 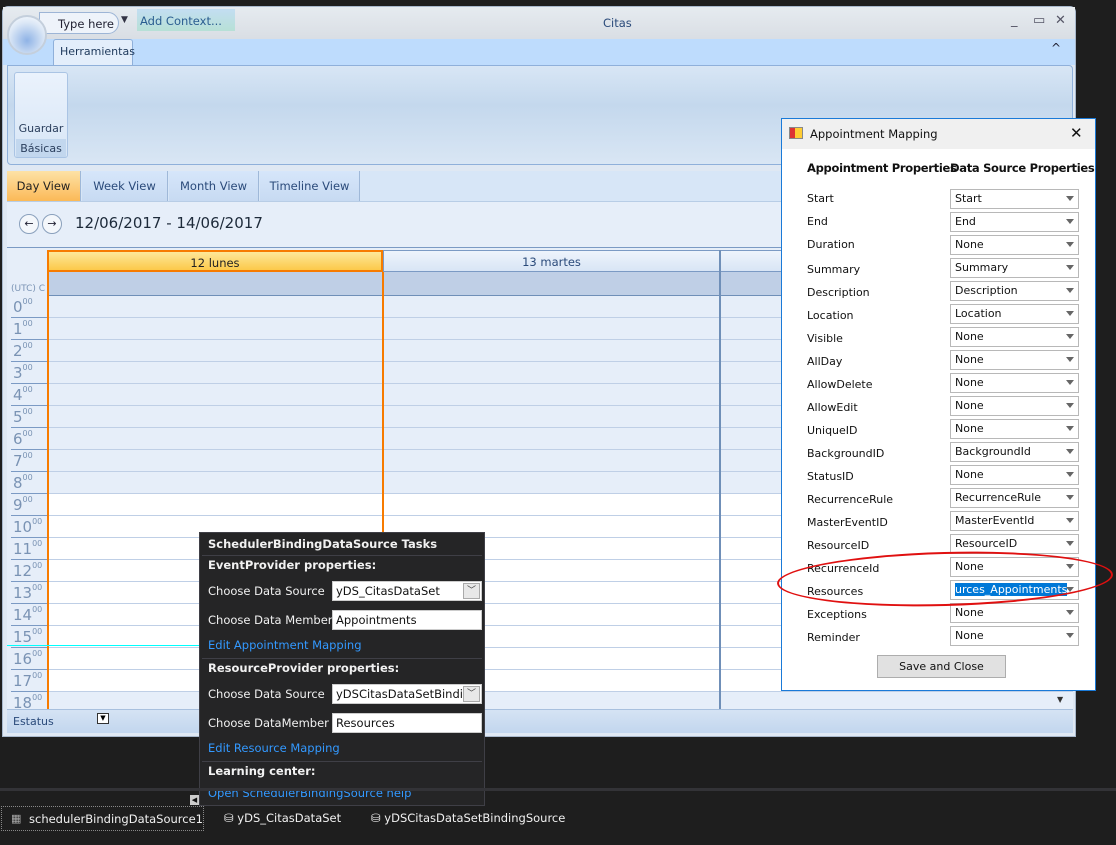 What do you see at coordinates (29, 571) in the screenshot?
I see `hour-label: 1200` at bounding box center [29, 571].